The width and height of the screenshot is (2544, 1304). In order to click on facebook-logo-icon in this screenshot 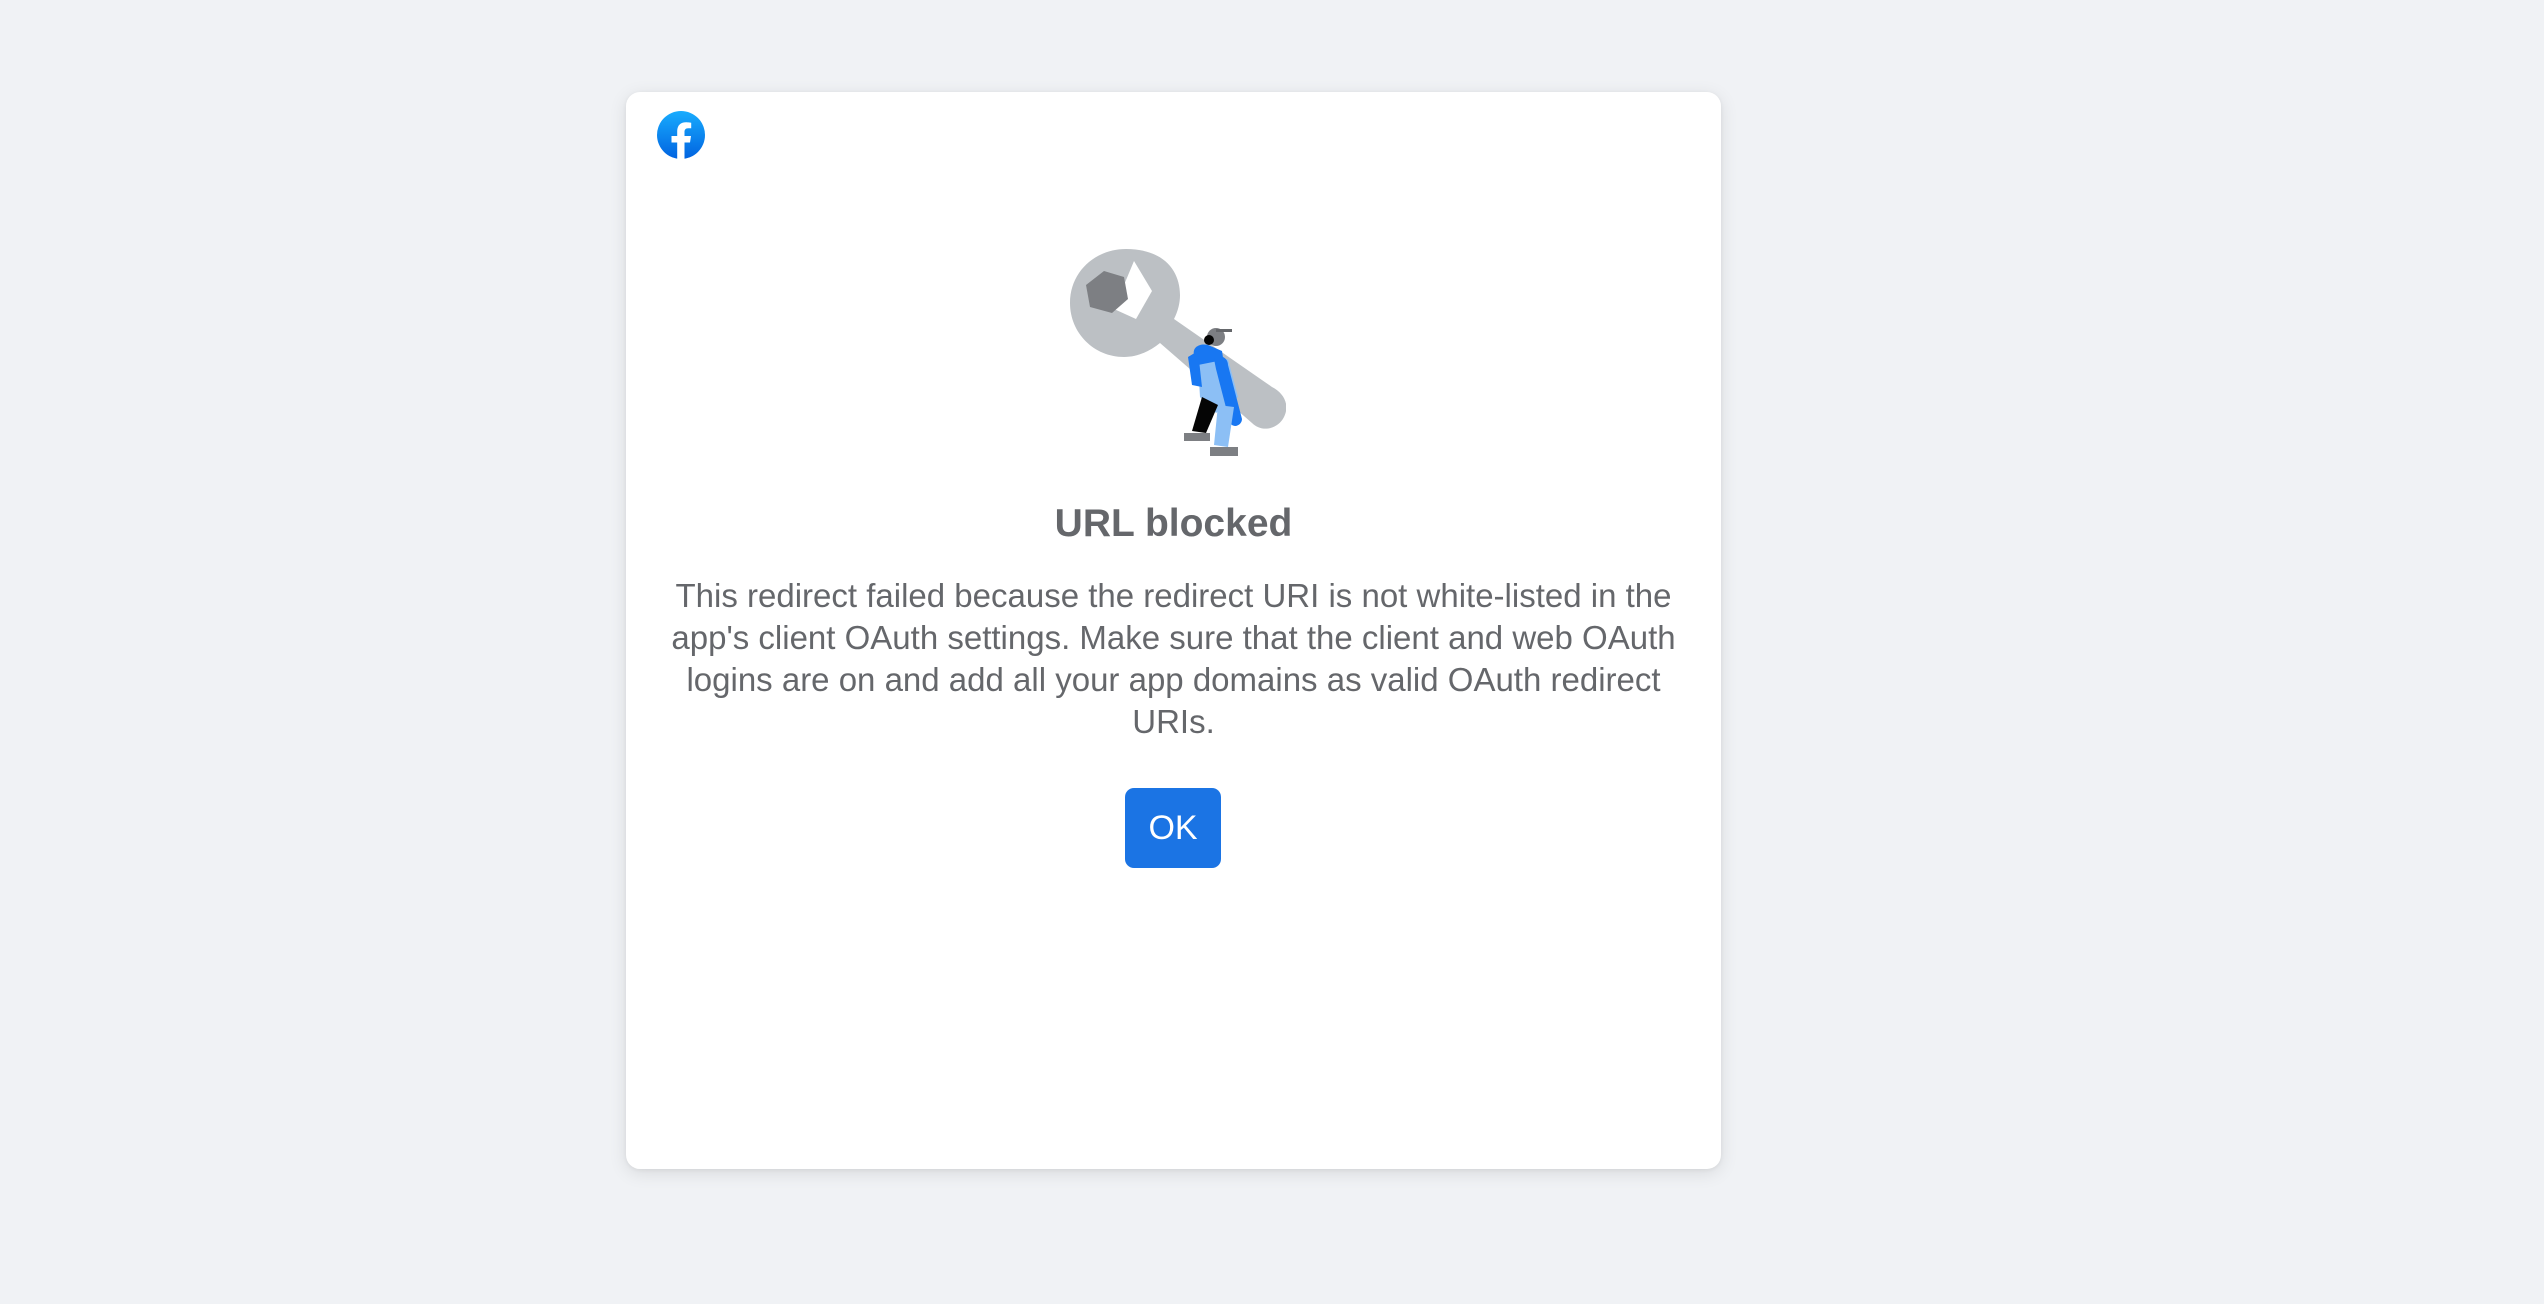, I will do `click(681, 135)`.